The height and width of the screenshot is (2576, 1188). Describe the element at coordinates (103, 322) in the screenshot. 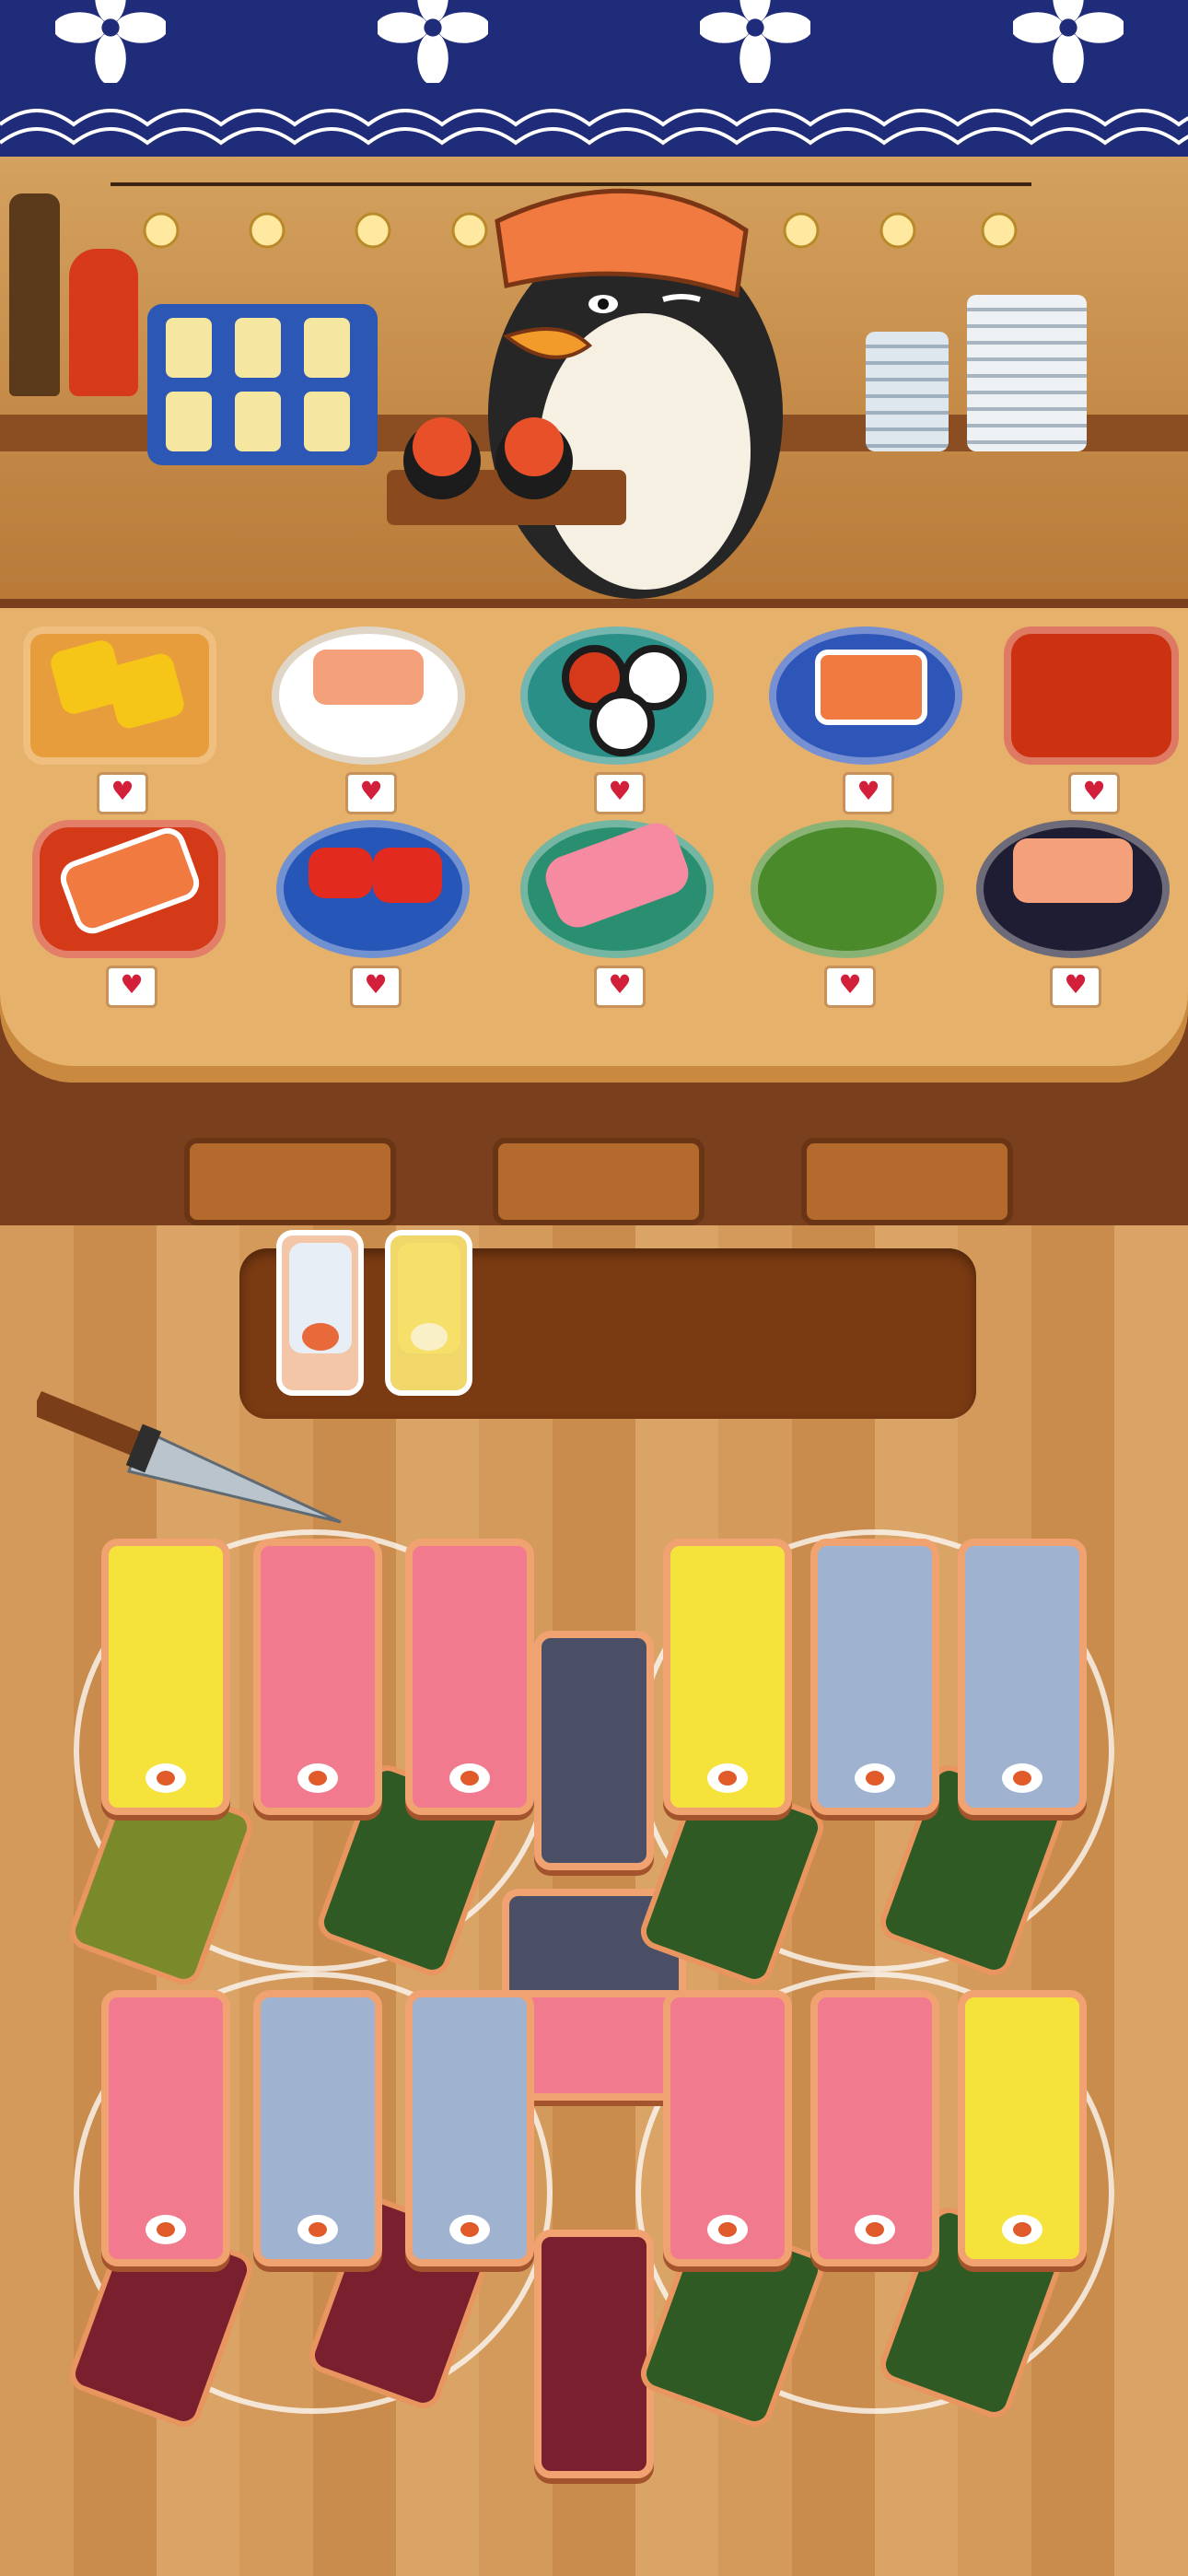

I see `sauce-bottle-icon` at that location.